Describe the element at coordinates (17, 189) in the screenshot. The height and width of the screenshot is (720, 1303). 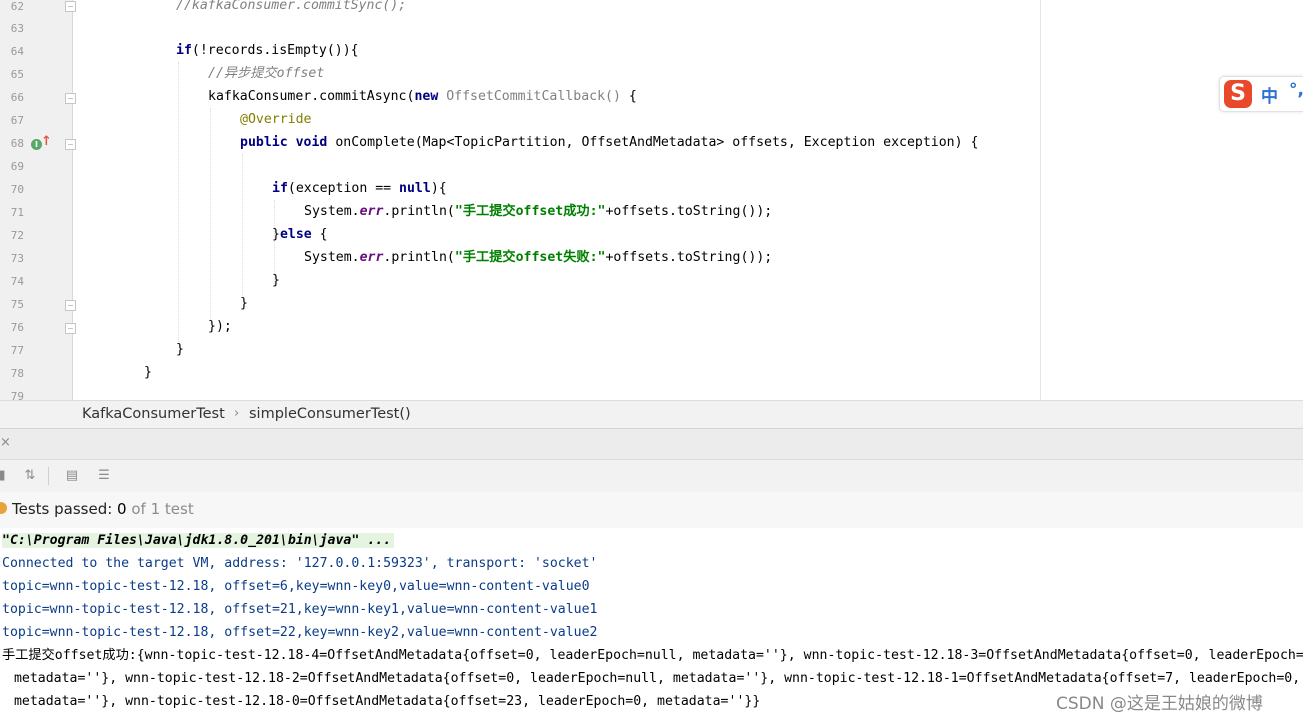
I see `line-number: 70` at that location.